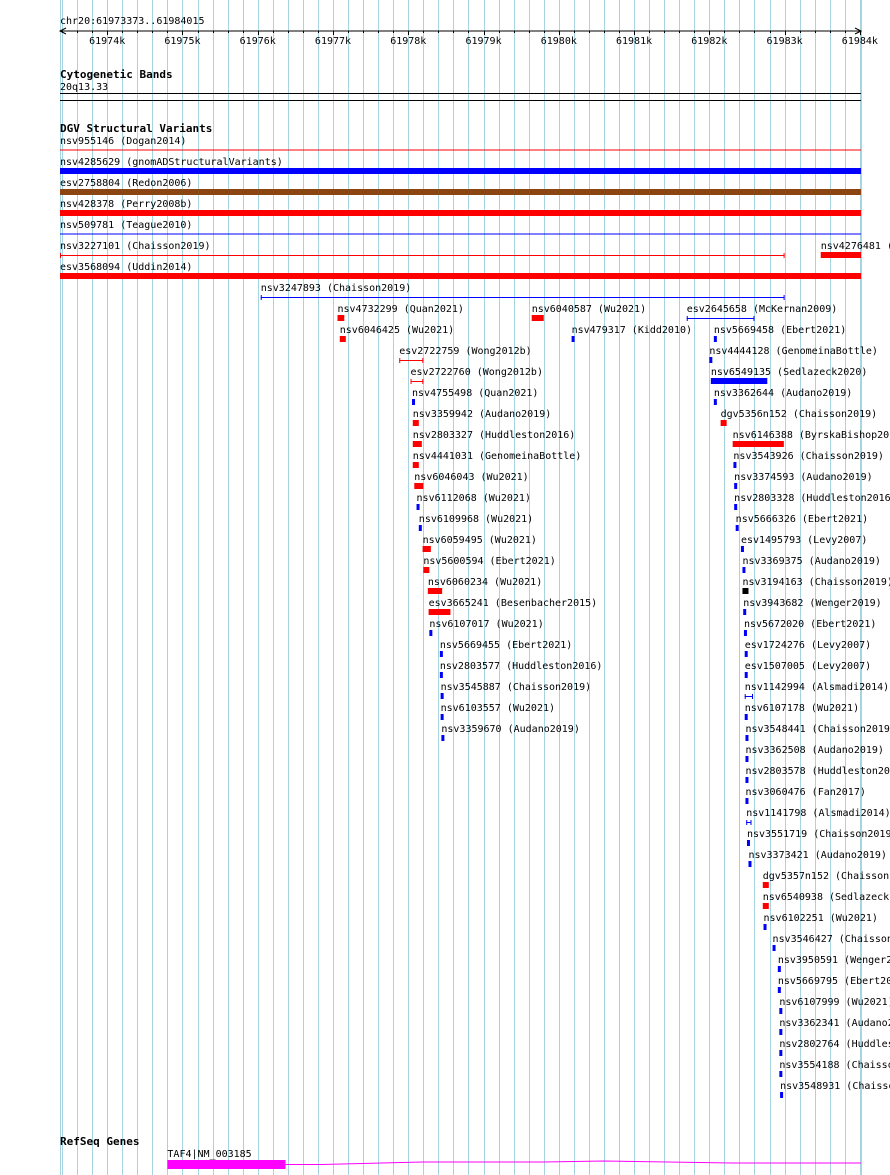 This screenshot has height=1175, width=890. I want to click on ruler-tick-label: 61984k, so click(860, 41).